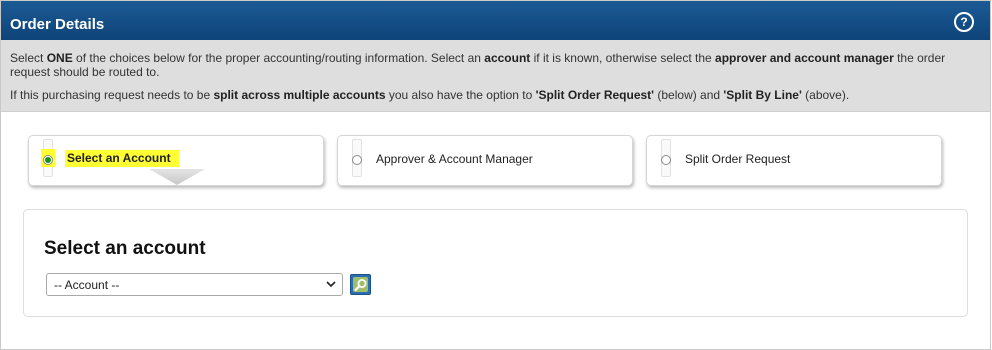 The image size is (992, 350). Describe the element at coordinates (177, 177) in the screenshot. I see `down-arrow-icon` at that location.